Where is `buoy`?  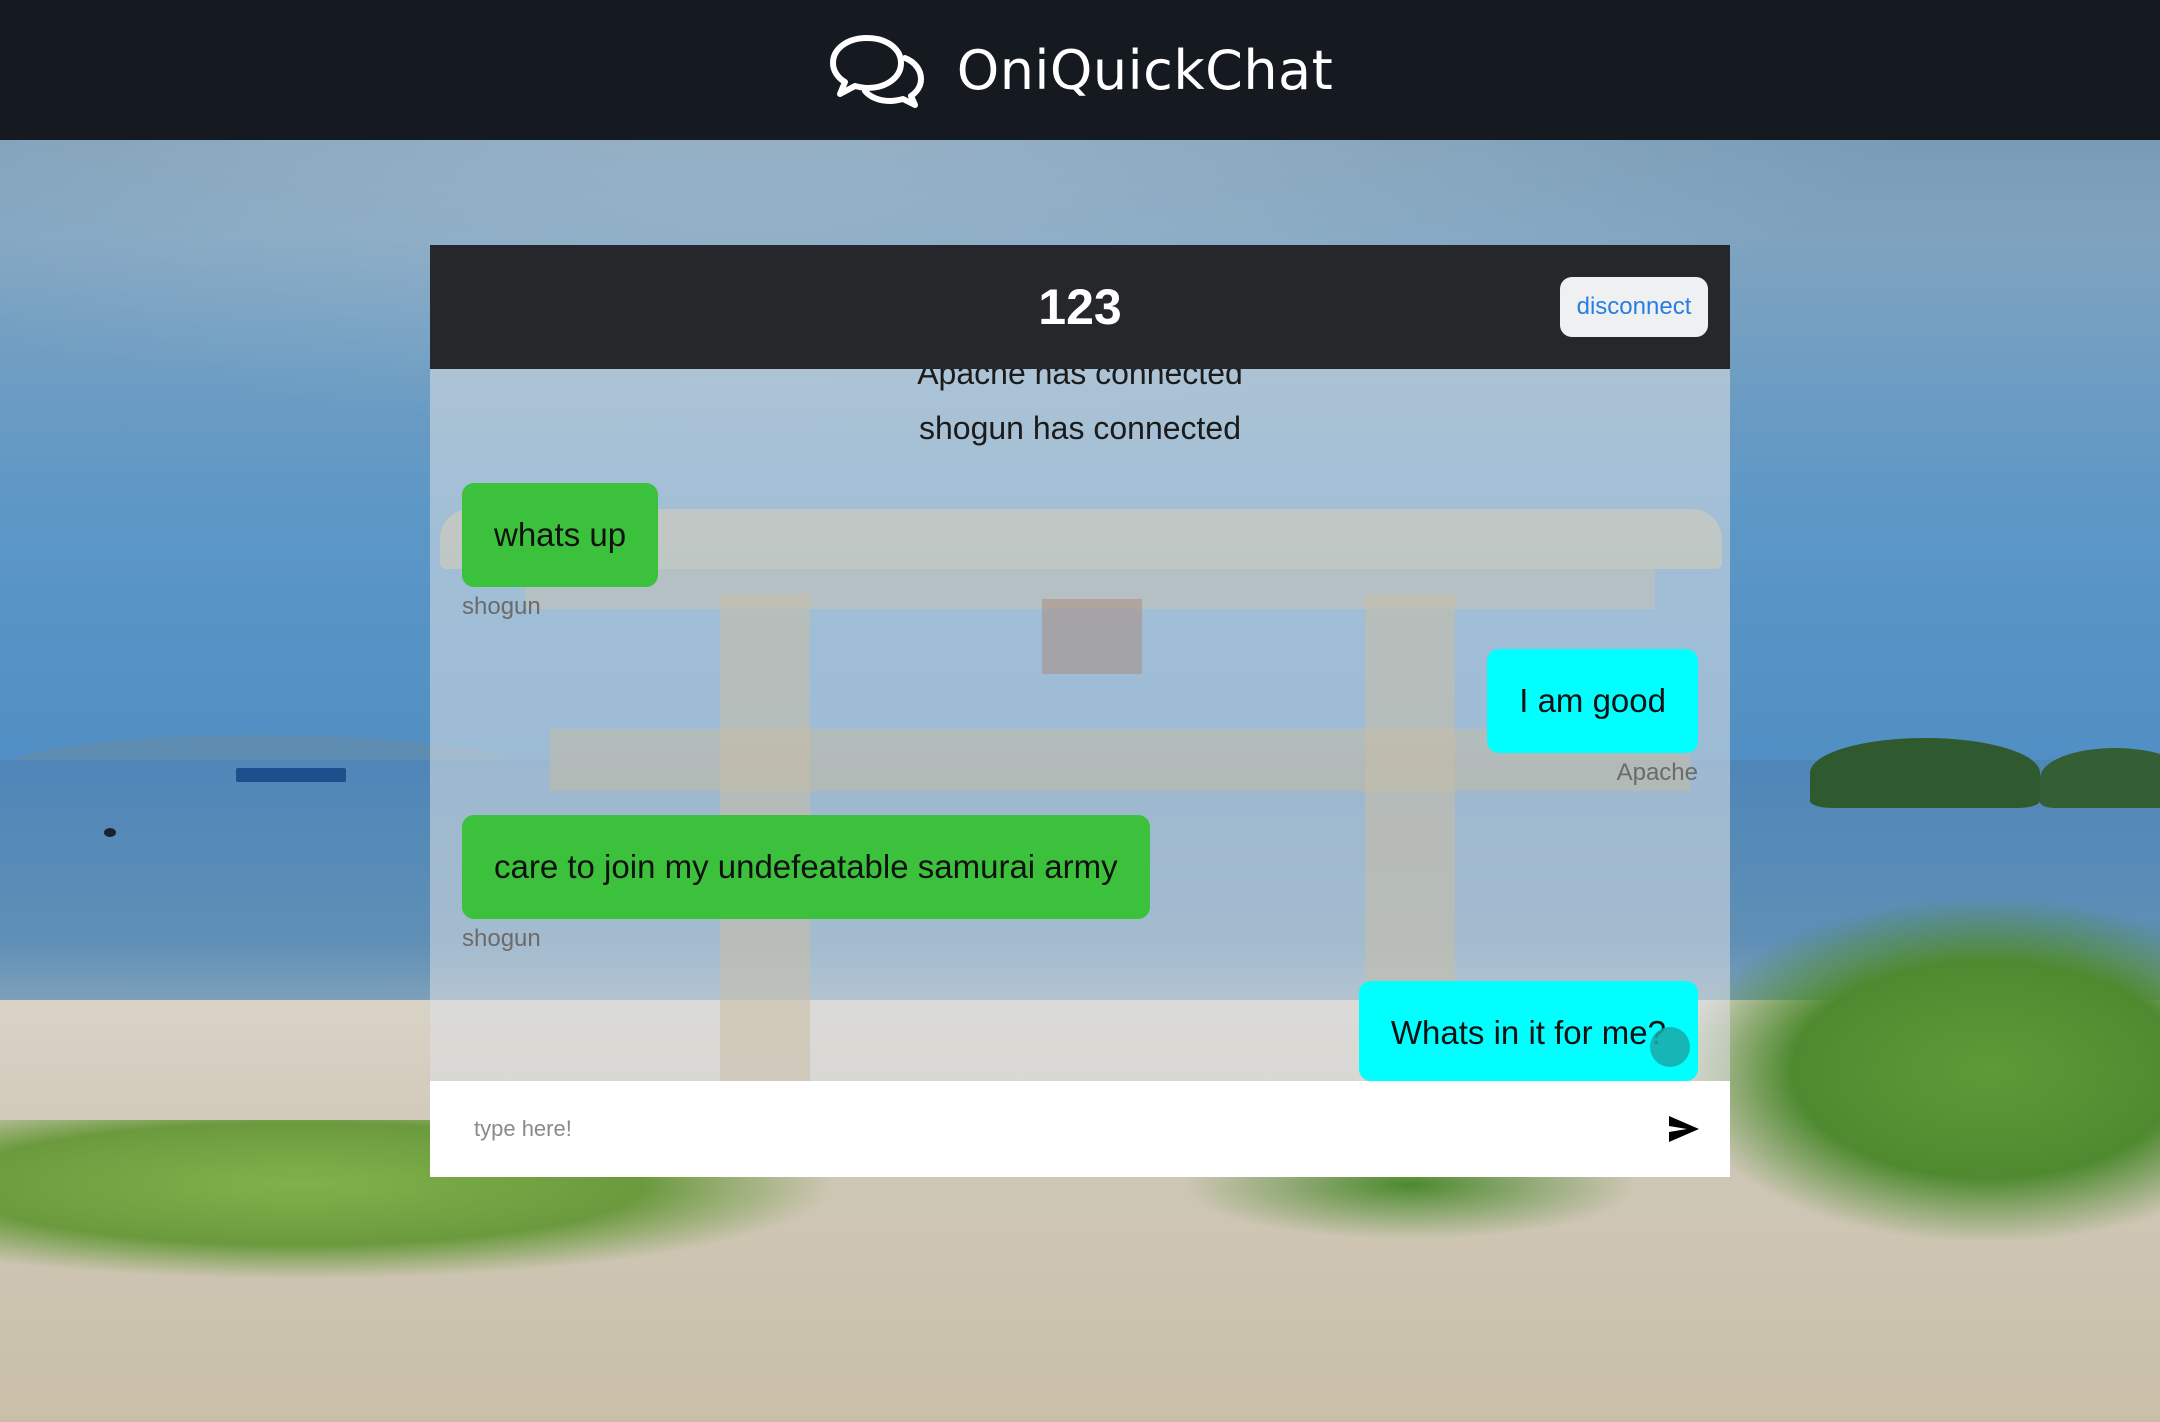 buoy is located at coordinates (110, 832).